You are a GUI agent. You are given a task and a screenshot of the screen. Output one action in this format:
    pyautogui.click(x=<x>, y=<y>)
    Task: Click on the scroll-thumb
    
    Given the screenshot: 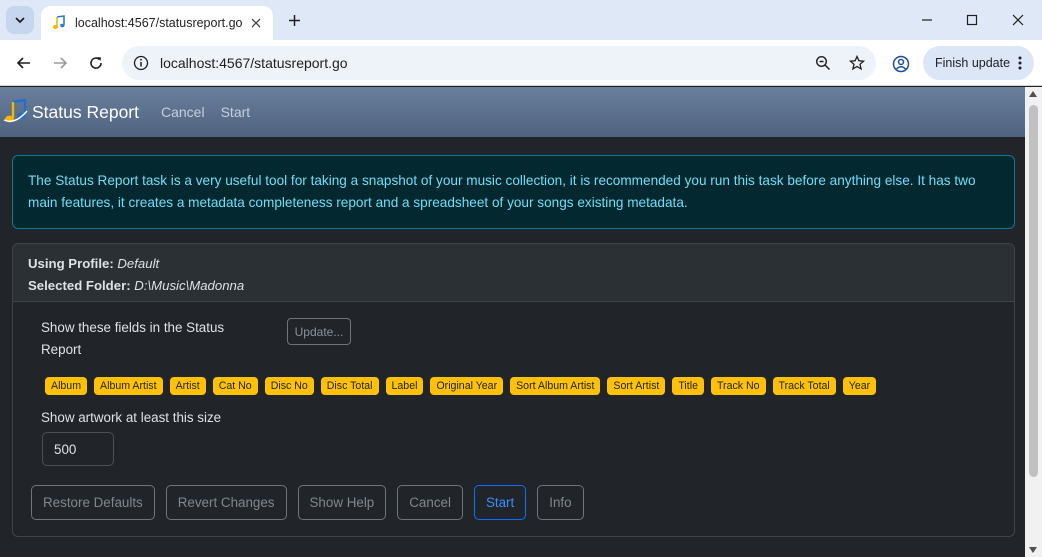 What is the action you would take?
    pyautogui.click(x=1033, y=291)
    